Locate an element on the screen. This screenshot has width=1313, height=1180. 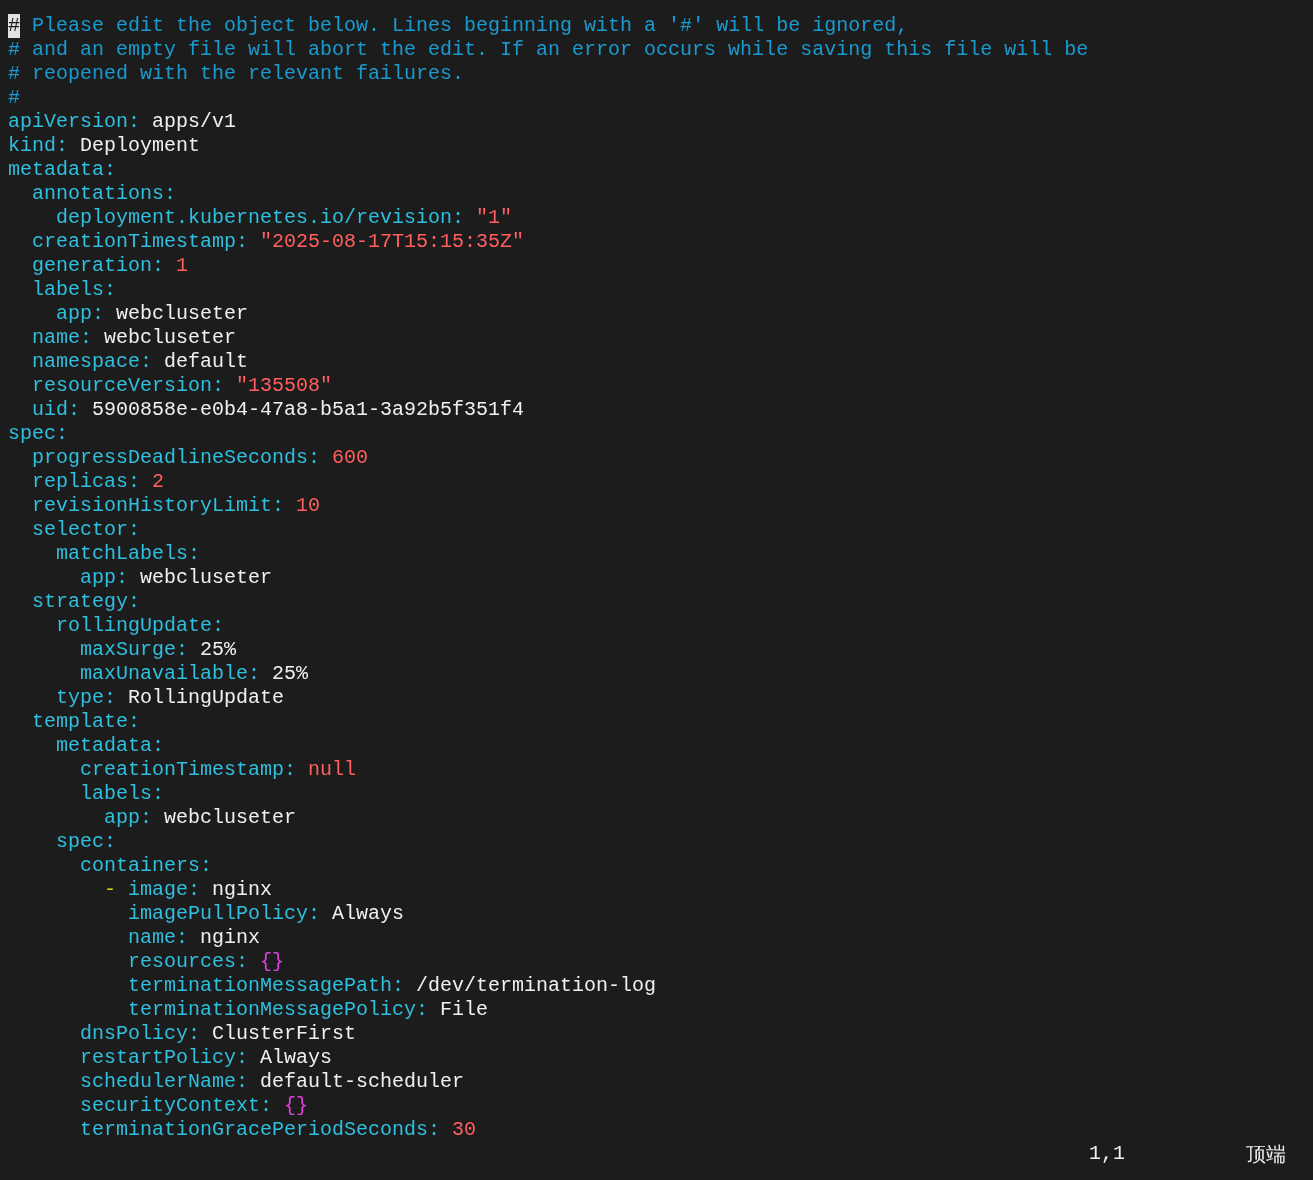
yaml-key: rollingUpdate: is located at coordinates (140, 626).